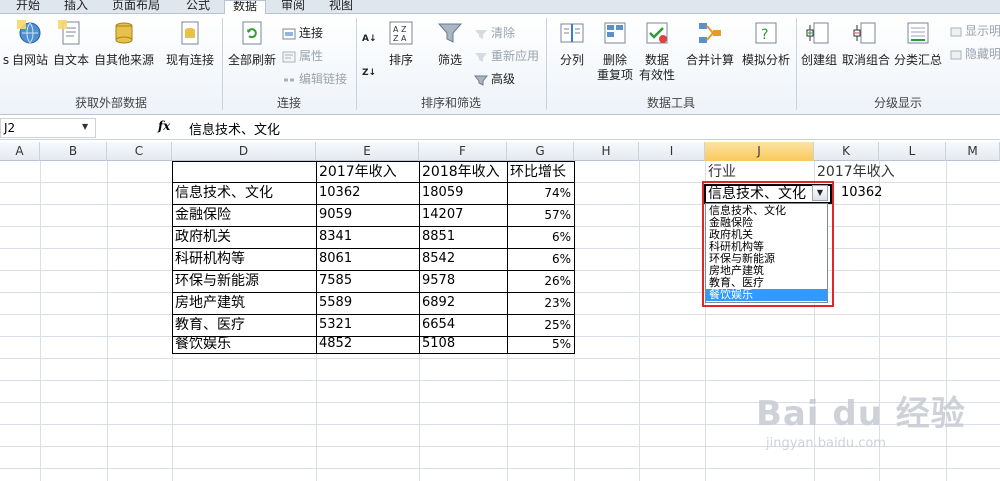 The width and height of the screenshot is (1000, 481). I want to click on lookup-header-industry: 行业, so click(759, 172).